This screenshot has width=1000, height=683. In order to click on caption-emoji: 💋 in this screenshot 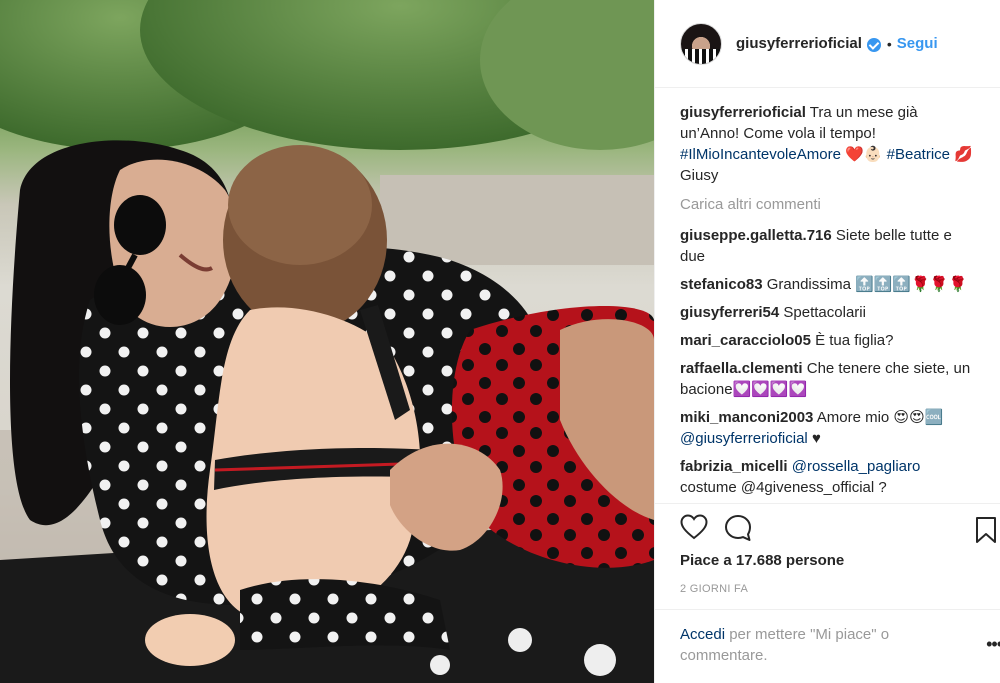, I will do `click(963, 154)`.